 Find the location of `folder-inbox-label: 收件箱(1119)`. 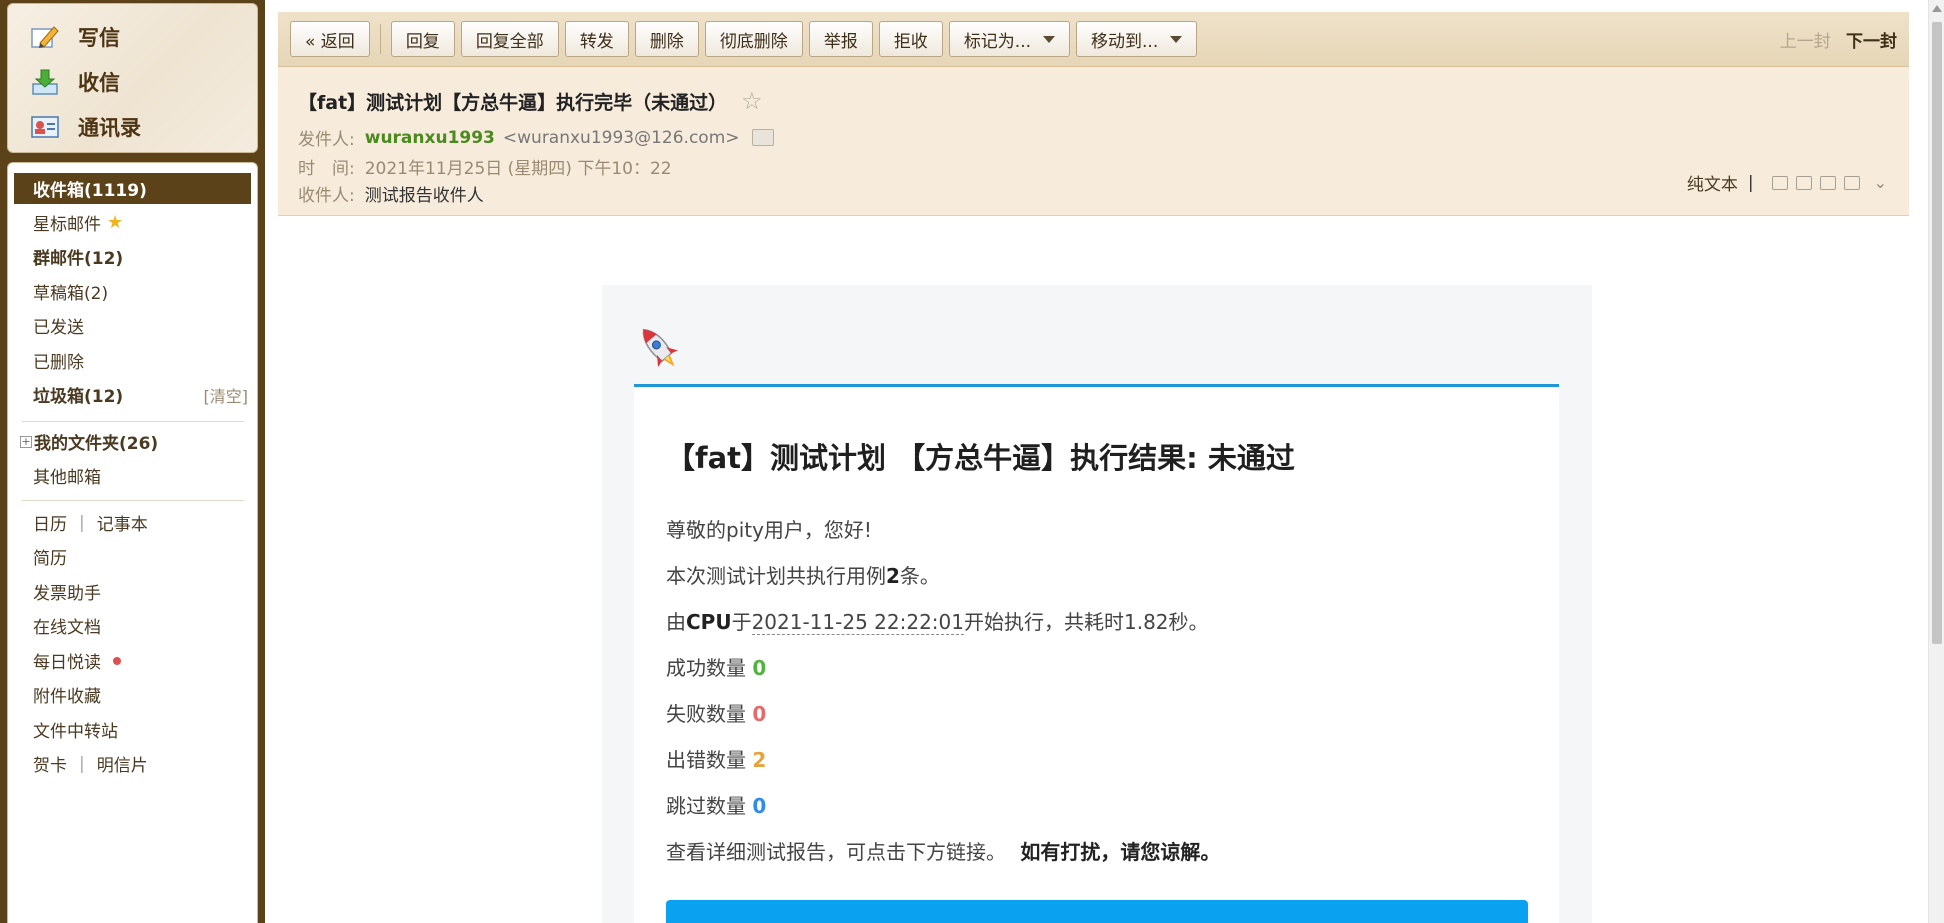

folder-inbox-label: 收件箱(1119) is located at coordinates (90, 191).